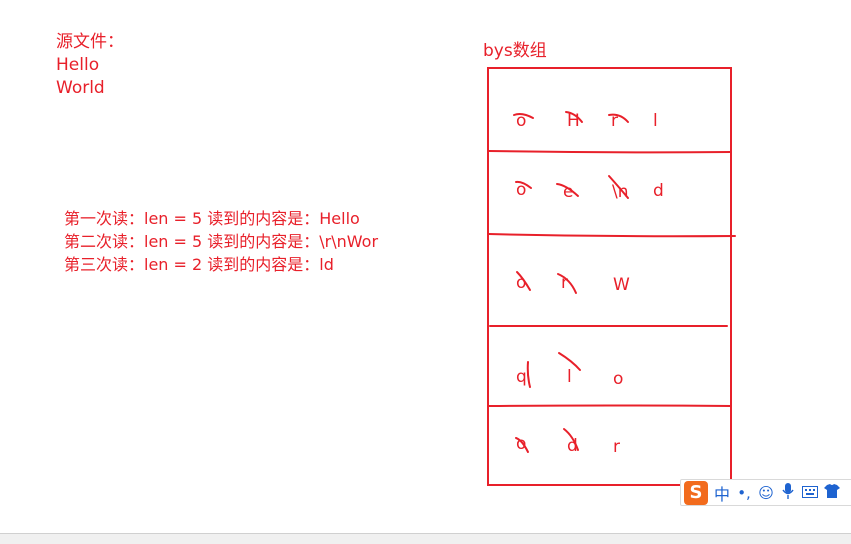  Describe the element at coordinates (788, 492) in the screenshot. I see `mic-icon` at that location.